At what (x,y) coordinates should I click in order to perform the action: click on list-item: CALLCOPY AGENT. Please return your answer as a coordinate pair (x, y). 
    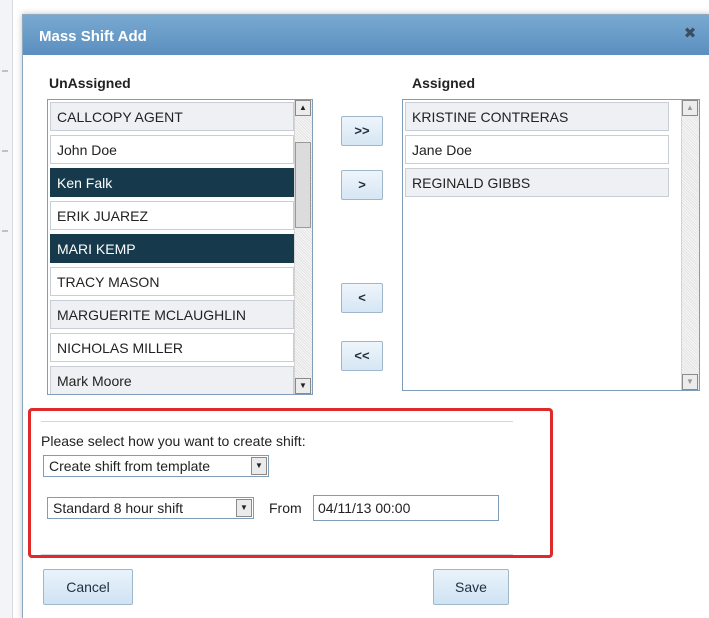
    Looking at the image, I should click on (172, 116).